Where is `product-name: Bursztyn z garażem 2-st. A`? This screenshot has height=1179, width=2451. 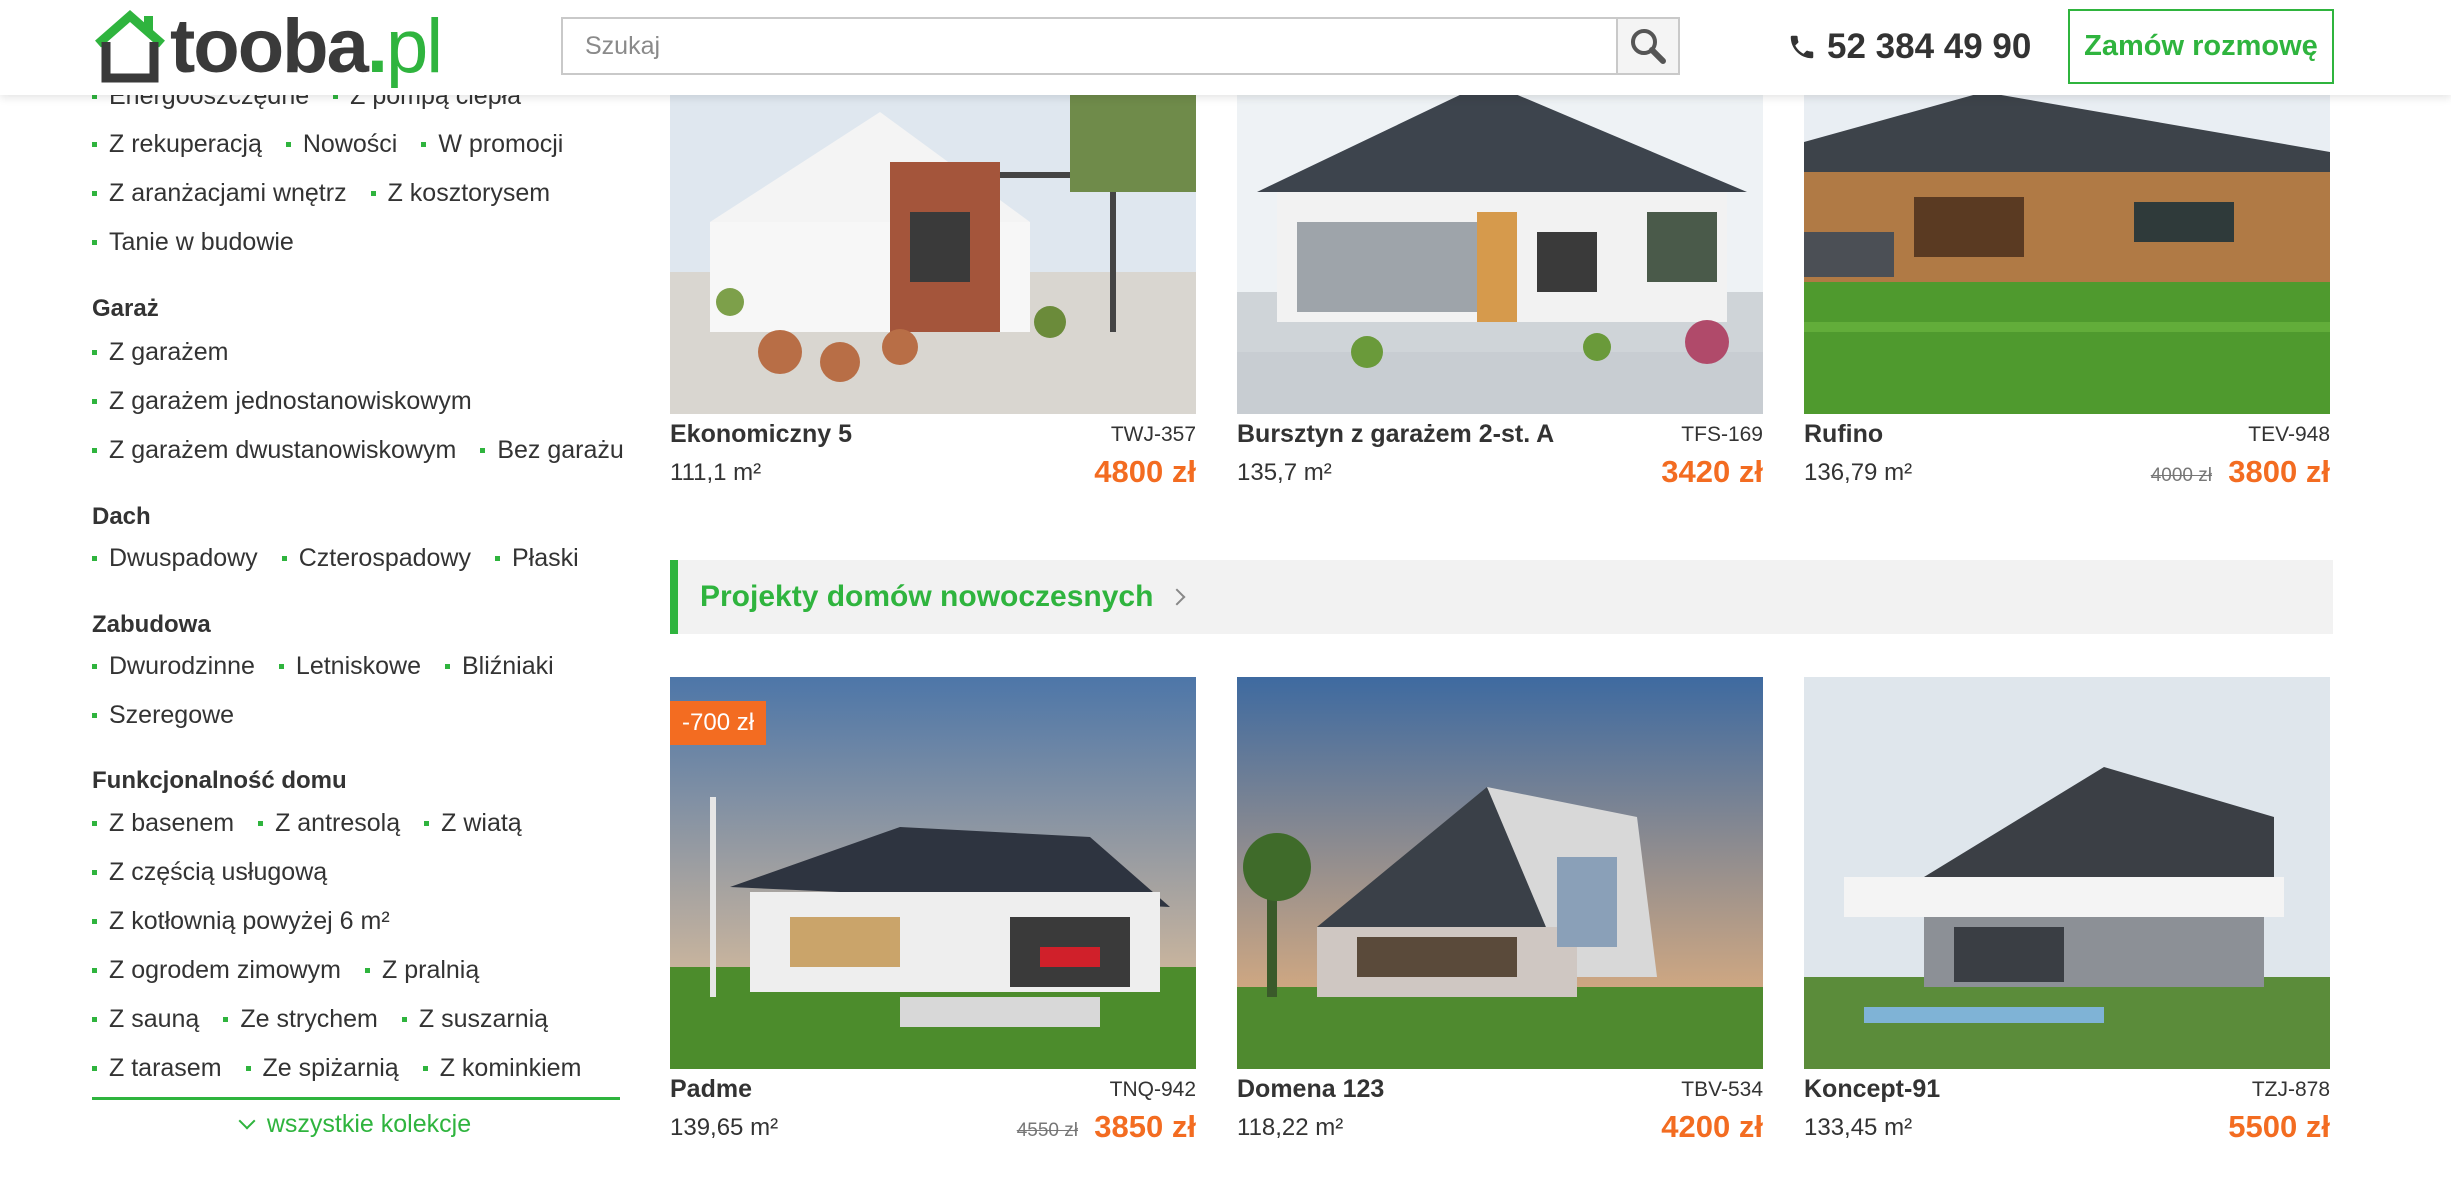 product-name: Bursztyn z garażem 2-st. A is located at coordinates (1395, 434).